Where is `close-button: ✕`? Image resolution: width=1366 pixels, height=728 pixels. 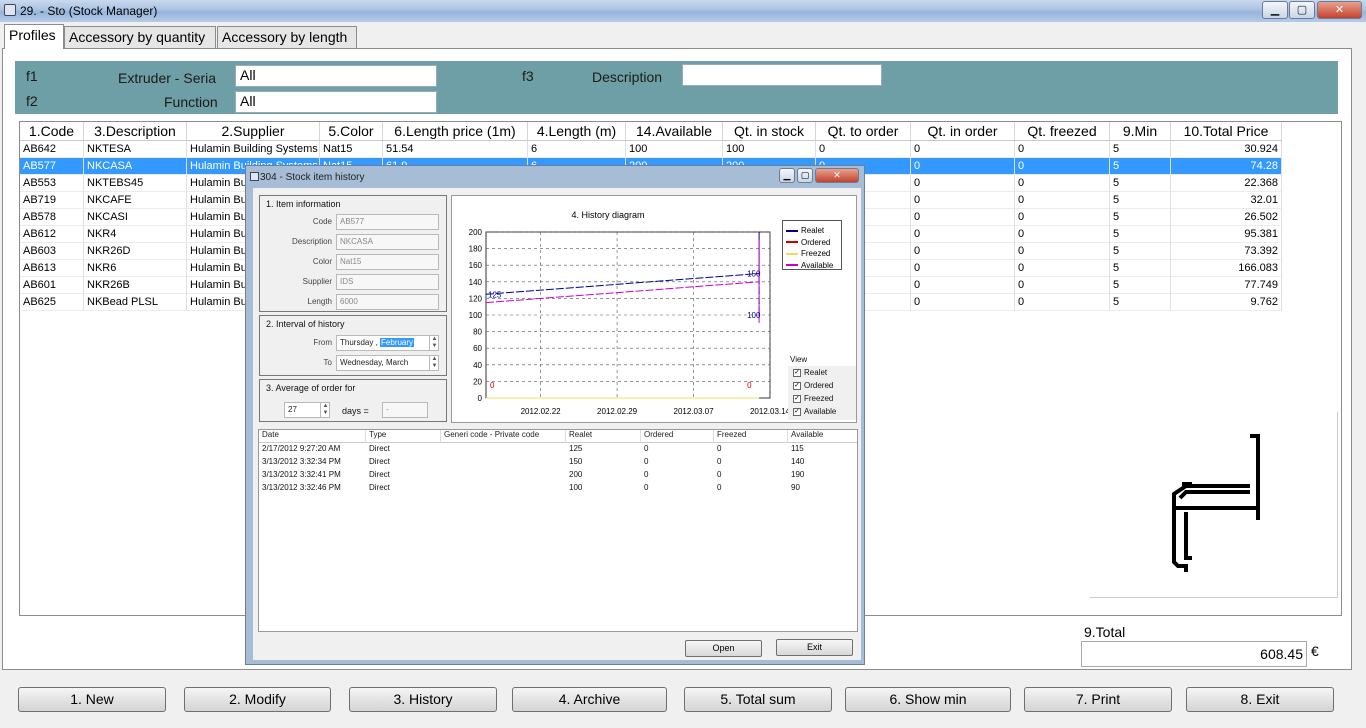 close-button: ✕ is located at coordinates (1339, 10).